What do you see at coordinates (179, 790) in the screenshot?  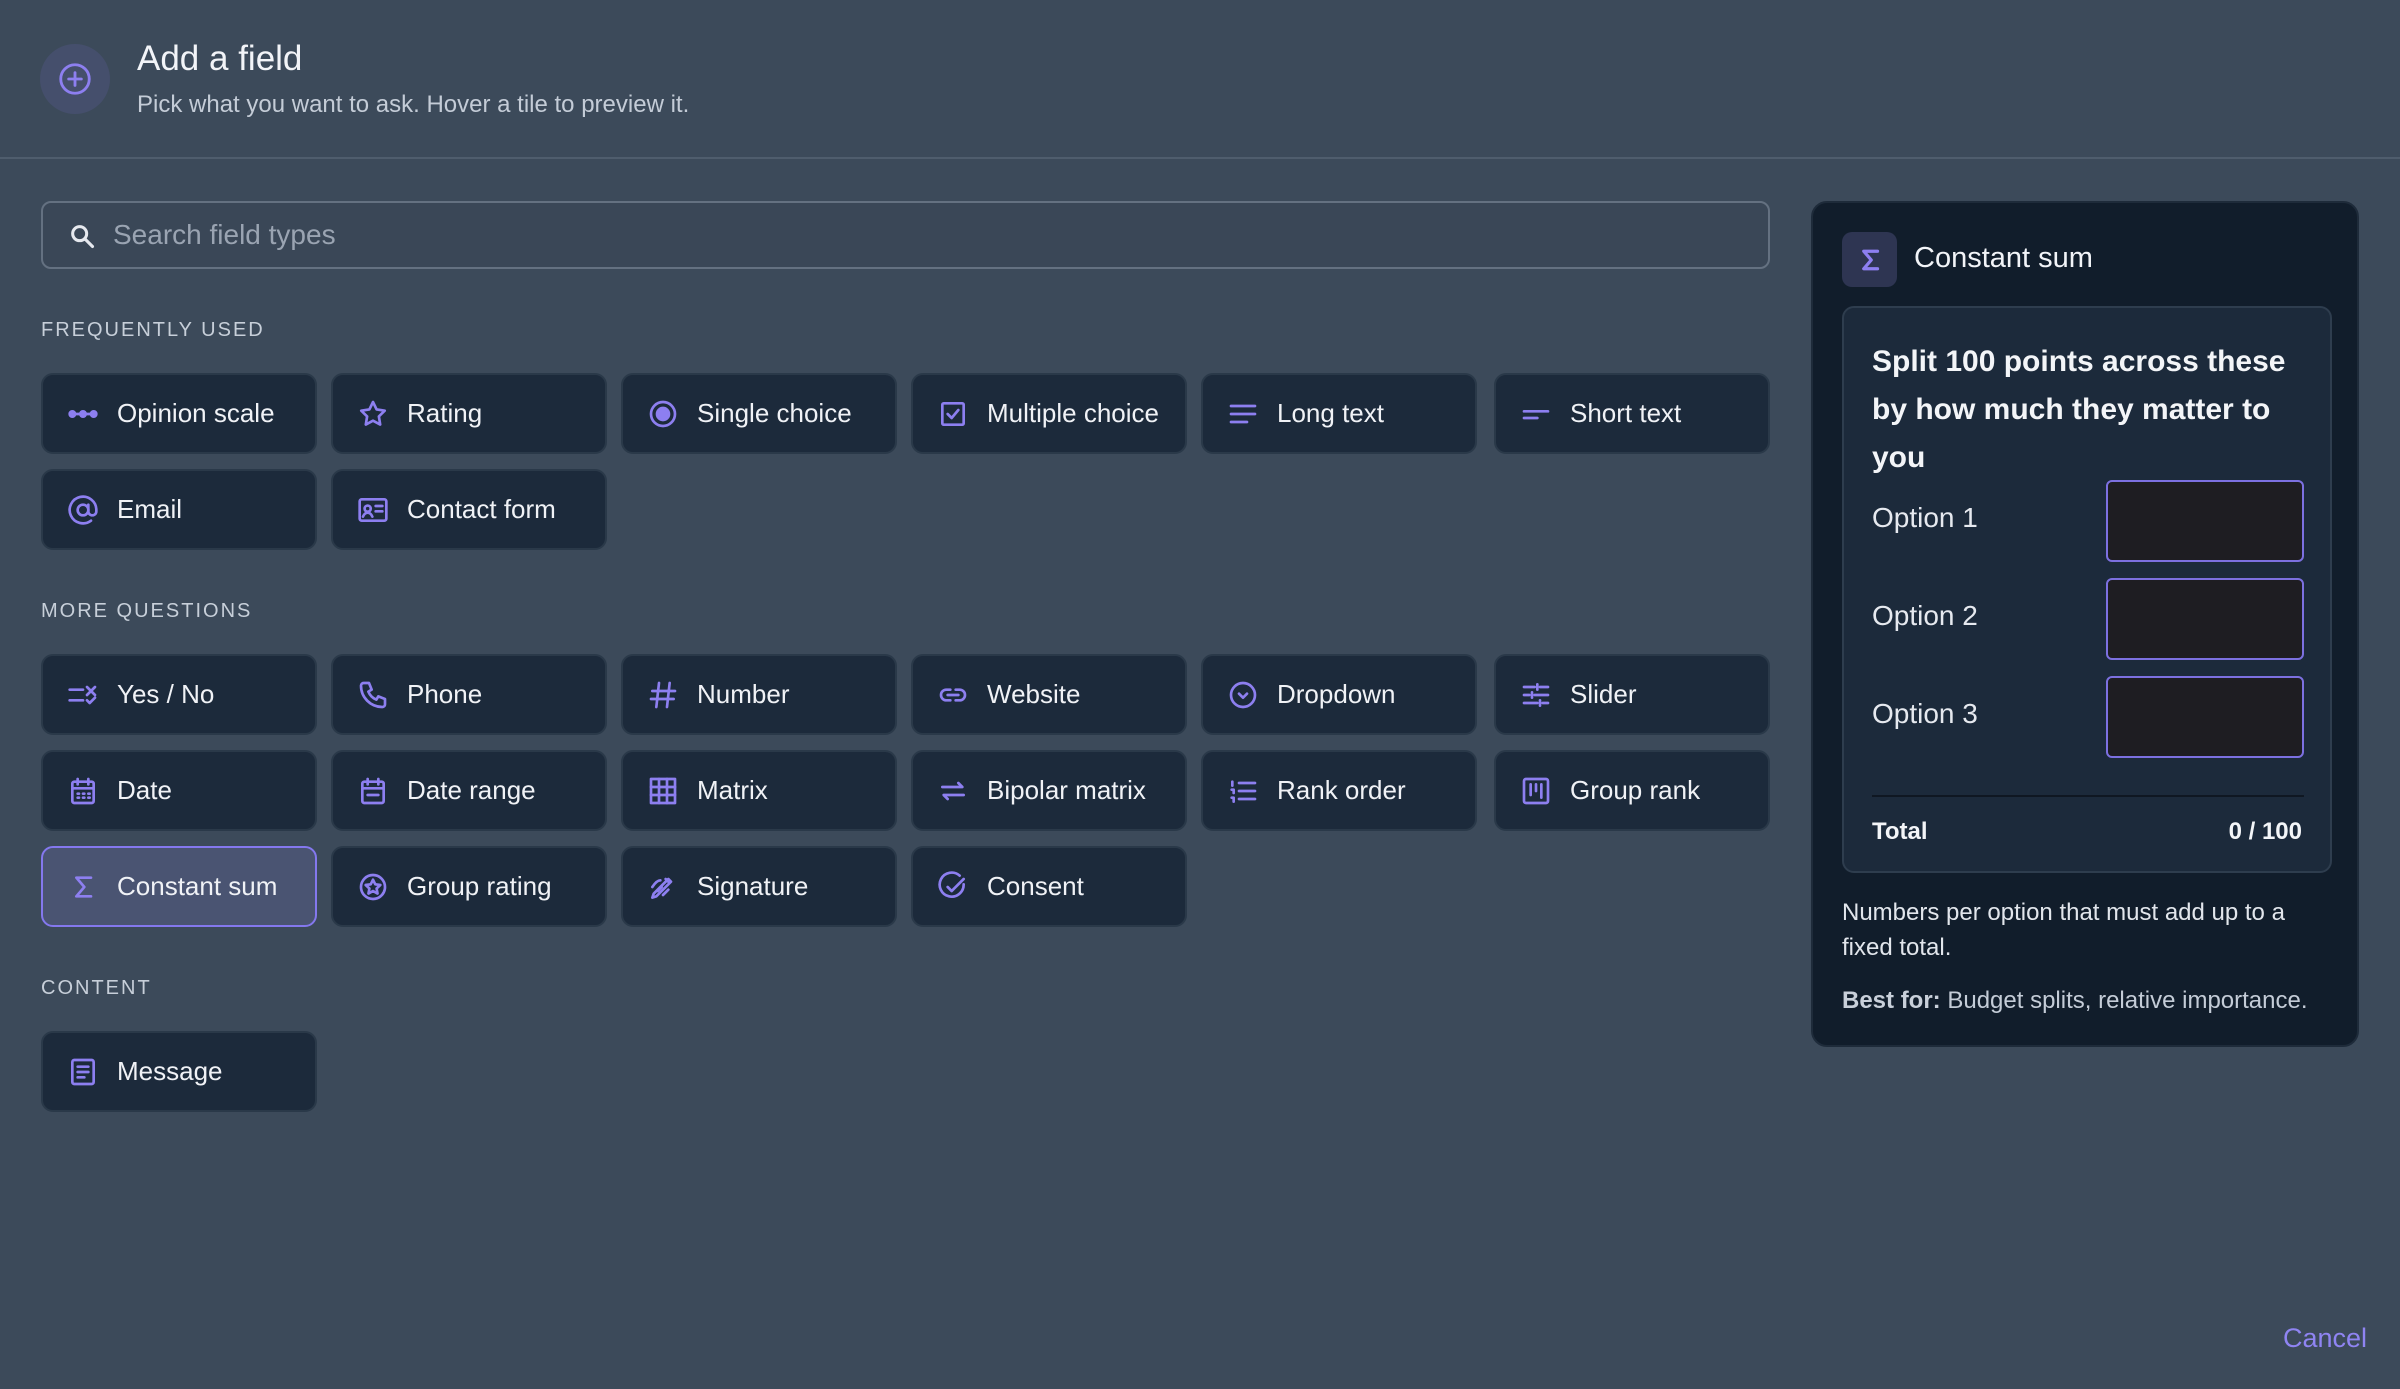 I see `tile-date: Date` at bounding box center [179, 790].